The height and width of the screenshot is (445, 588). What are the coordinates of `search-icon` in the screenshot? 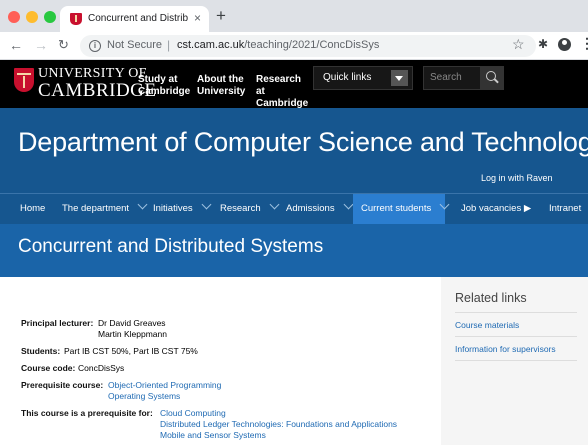 It's located at (492, 78).